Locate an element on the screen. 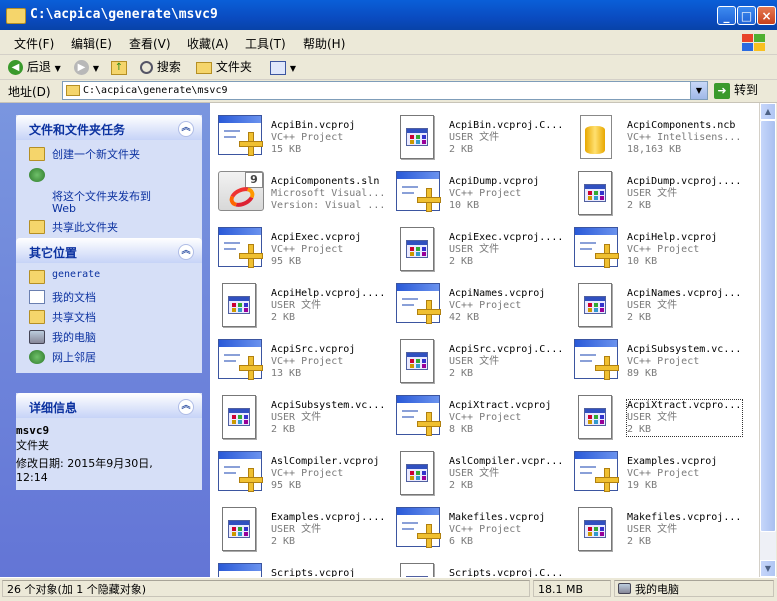 Image resolution: width=777 pixels, height=601 pixels. forward-button: ▶ ▼ is located at coordinates (86, 67).